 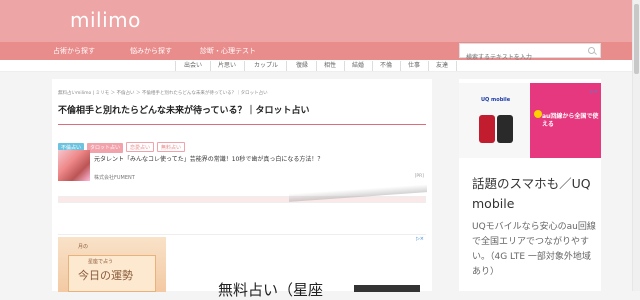 I want to click on sidebar-ad-phones: UQ mobile, so click(x=494, y=120).